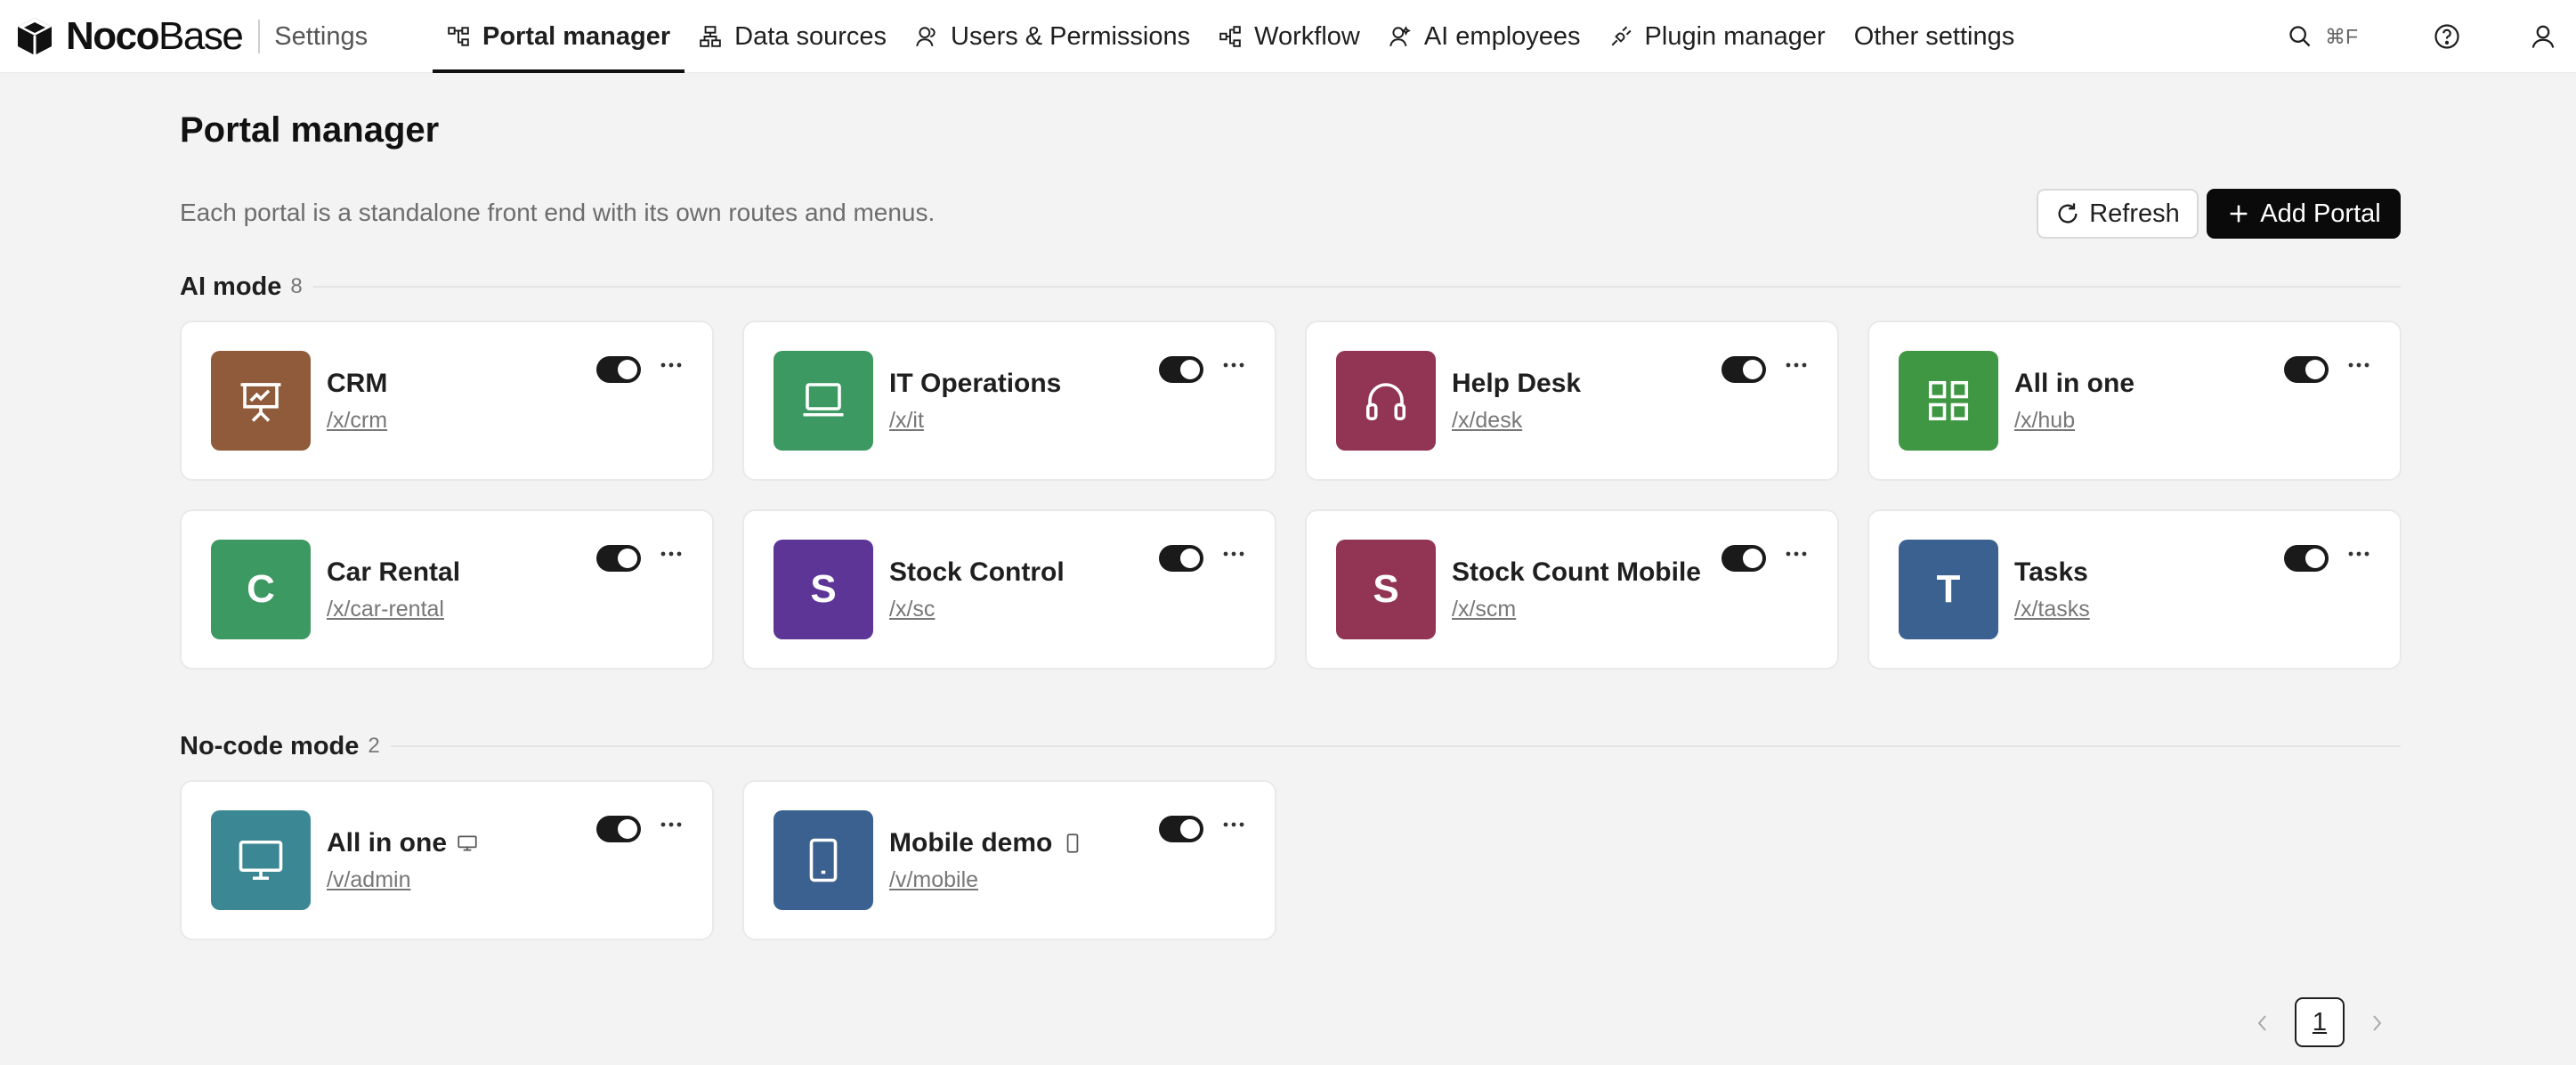  What do you see at coordinates (2044, 421) in the screenshot?
I see `portal-path-link: /x/hub` at bounding box center [2044, 421].